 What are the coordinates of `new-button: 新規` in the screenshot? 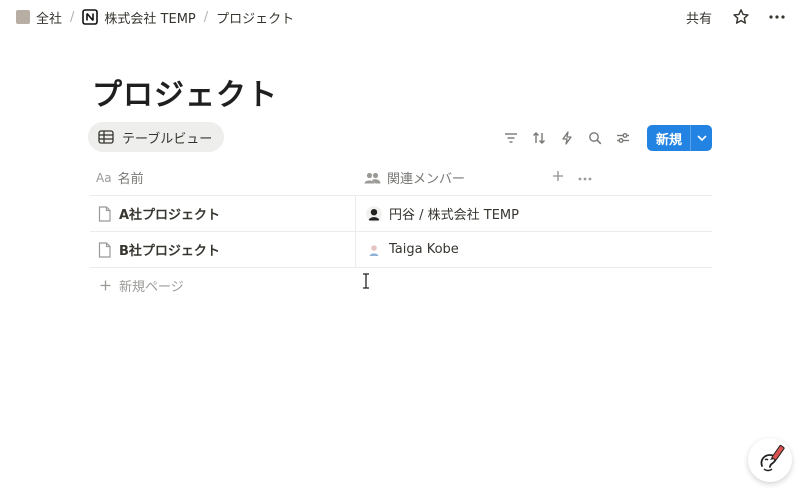 It's located at (679, 138).